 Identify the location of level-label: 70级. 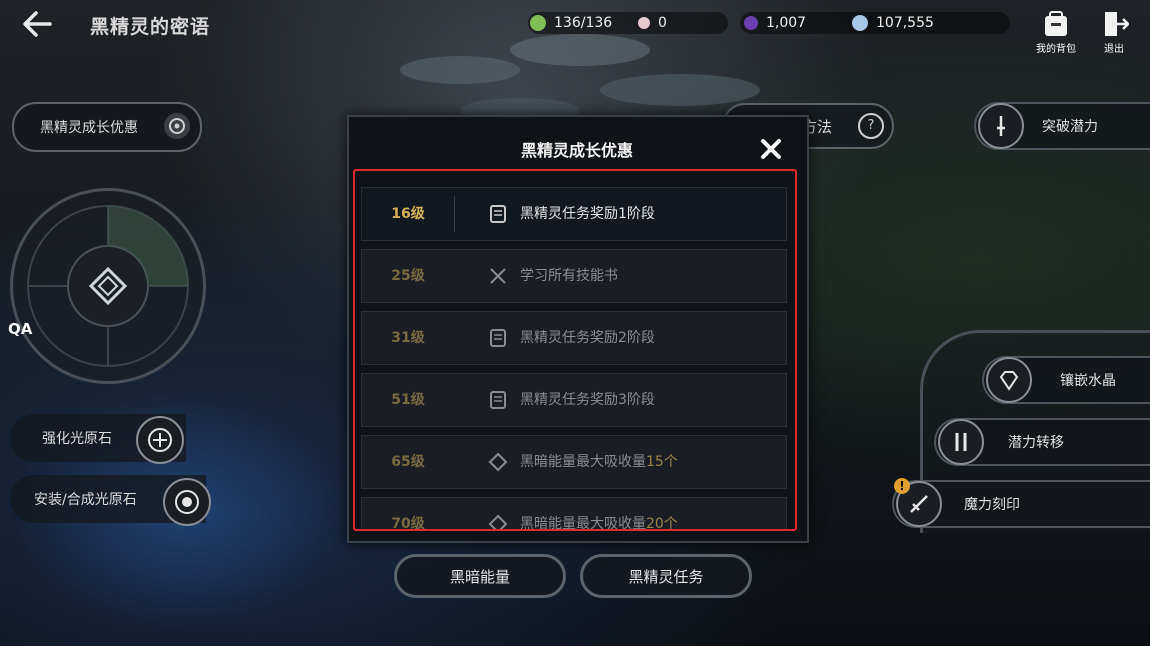
(408, 523).